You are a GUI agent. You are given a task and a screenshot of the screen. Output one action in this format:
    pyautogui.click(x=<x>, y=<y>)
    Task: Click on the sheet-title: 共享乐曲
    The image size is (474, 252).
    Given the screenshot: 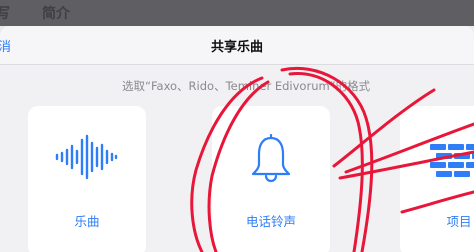 What is the action you would take?
    pyautogui.click(x=236, y=47)
    